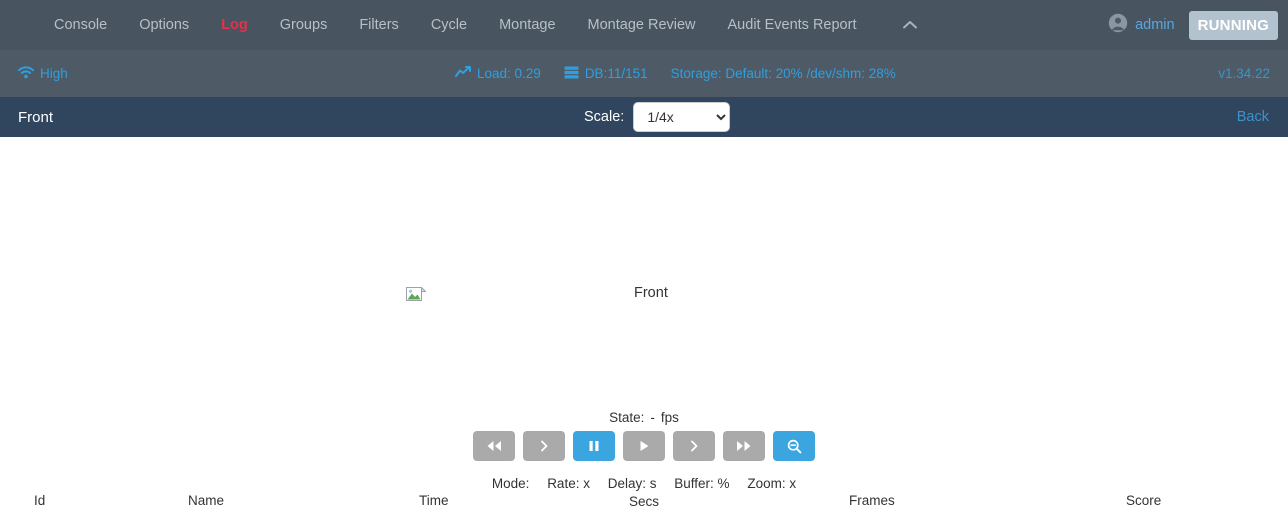 This screenshot has width=1288, height=514. What do you see at coordinates (651, 293) in the screenshot?
I see `stream-alt-text: Front` at bounding box center [651, 293].